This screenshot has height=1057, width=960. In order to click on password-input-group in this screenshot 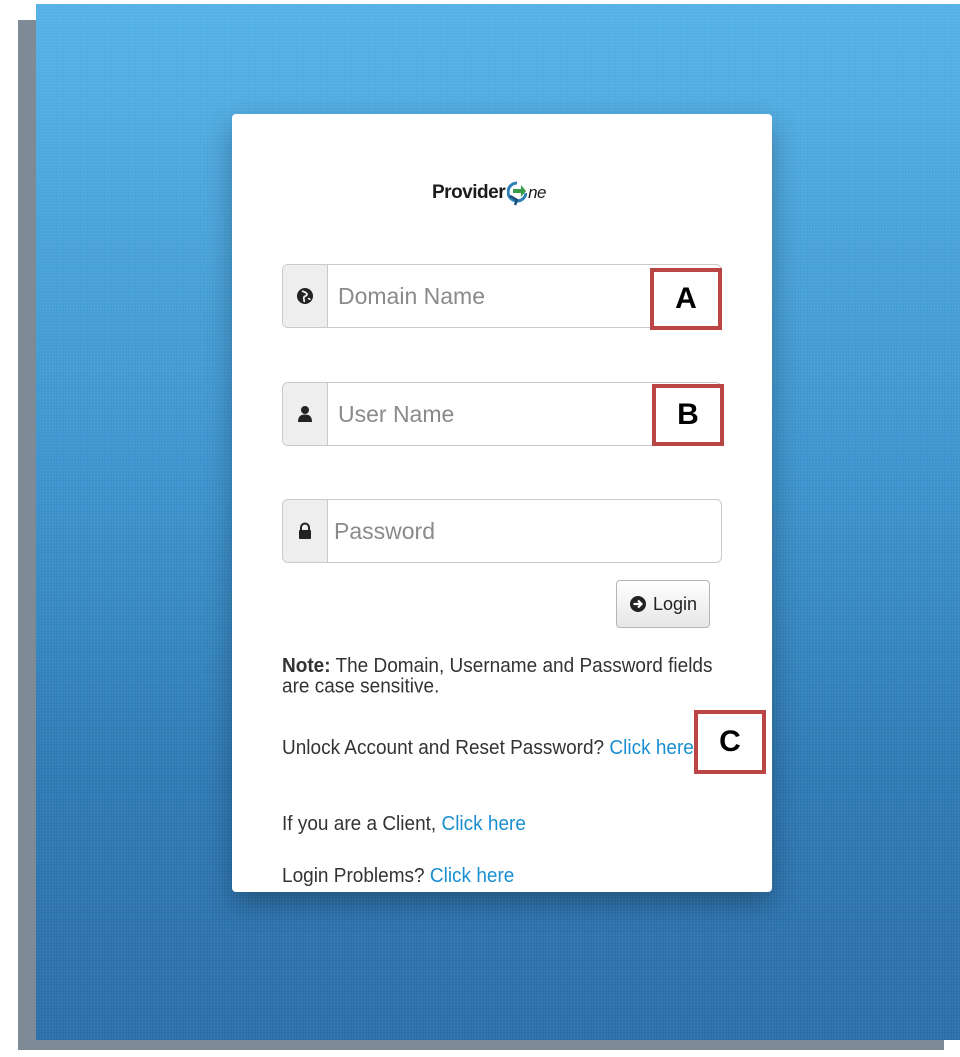, I will do `click(502, 531)`.